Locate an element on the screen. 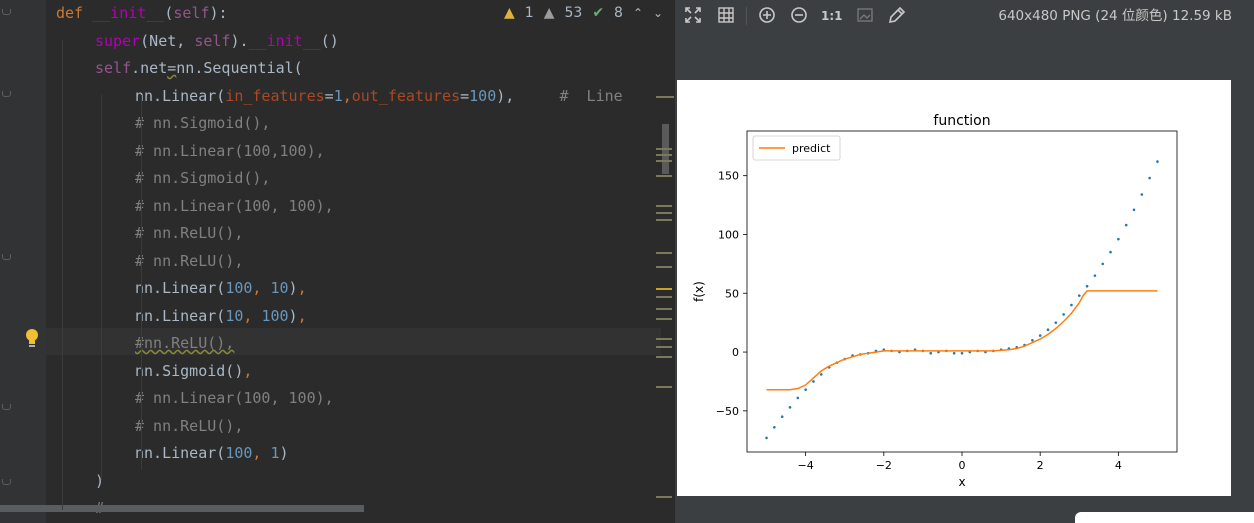  zoom-out-icon is located at coordinates (799, 16).